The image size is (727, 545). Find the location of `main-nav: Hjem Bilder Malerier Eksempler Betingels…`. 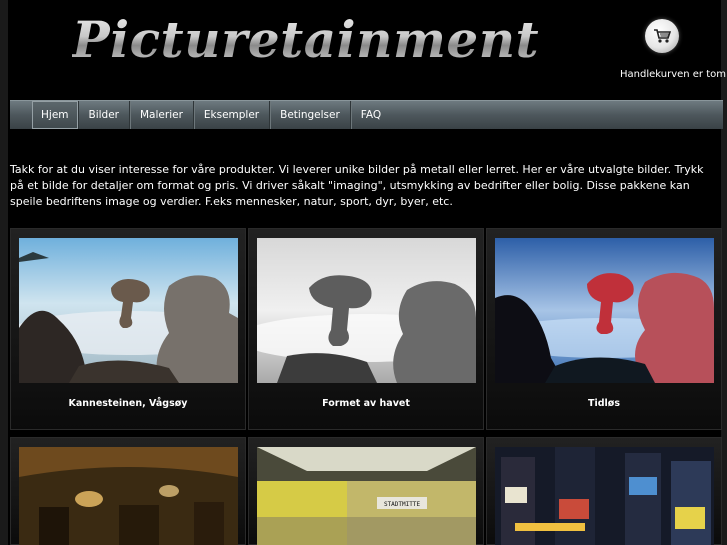

main-nav: Hjem Bilder Malerier Eksempler Betingels… is located at coordinates (366, 114).